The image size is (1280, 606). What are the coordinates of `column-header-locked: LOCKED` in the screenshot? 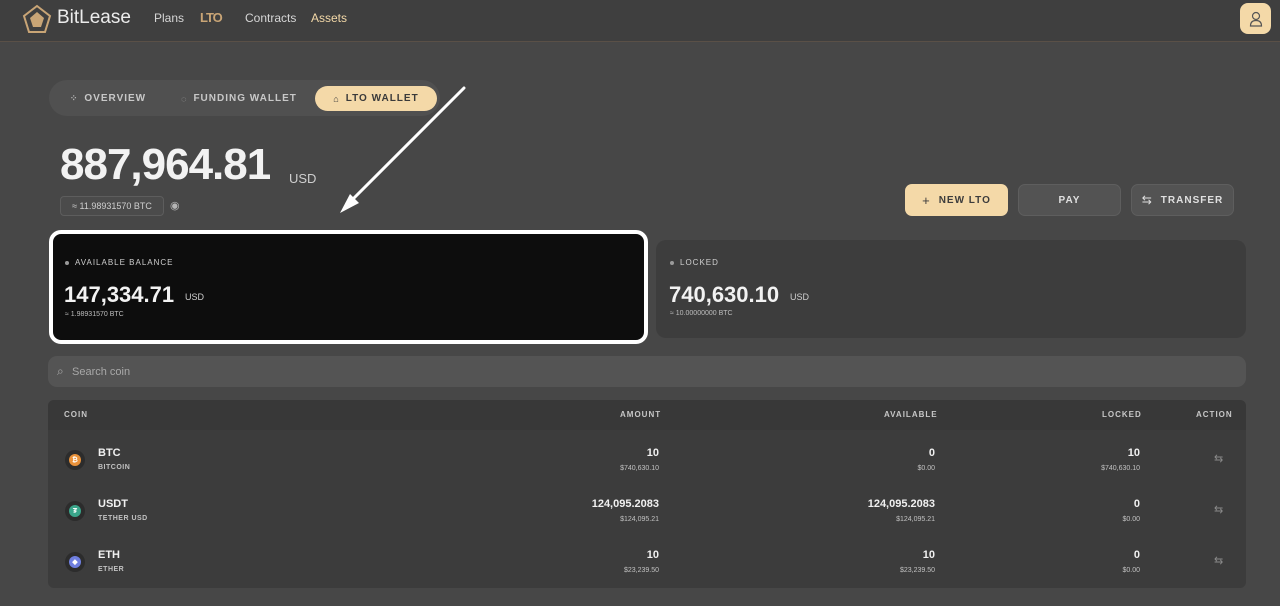 It's located at (1122, 414).